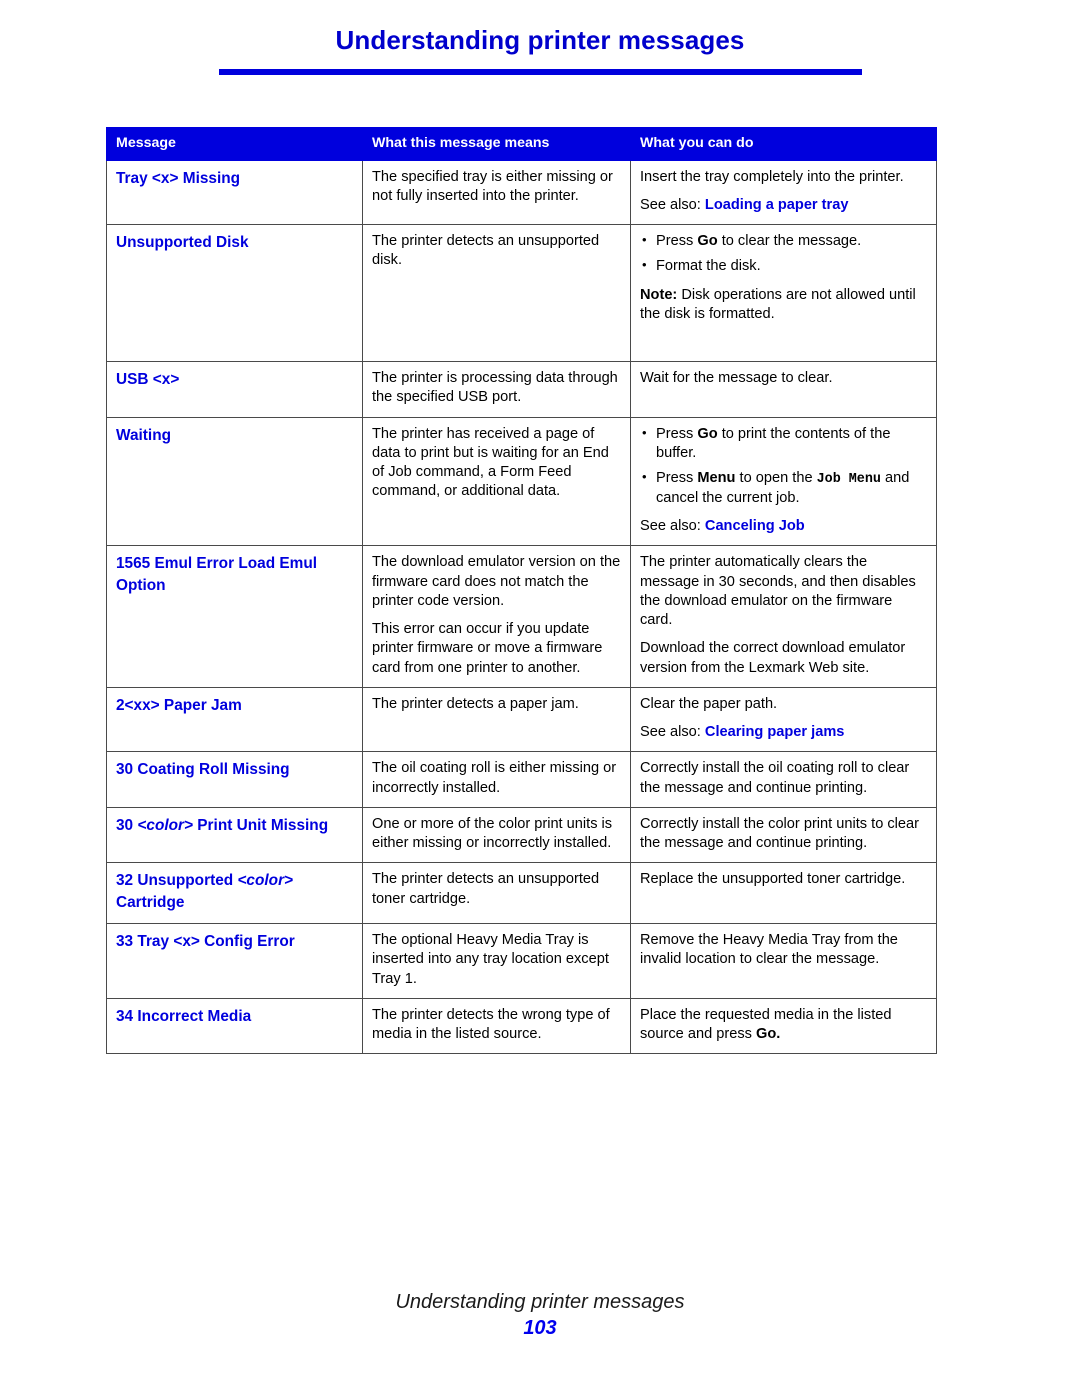  Describe the element at coordinates (234, 892) in the screenshot. I see `message-name: 32 Unsupported <color> Cartridge` at that location.